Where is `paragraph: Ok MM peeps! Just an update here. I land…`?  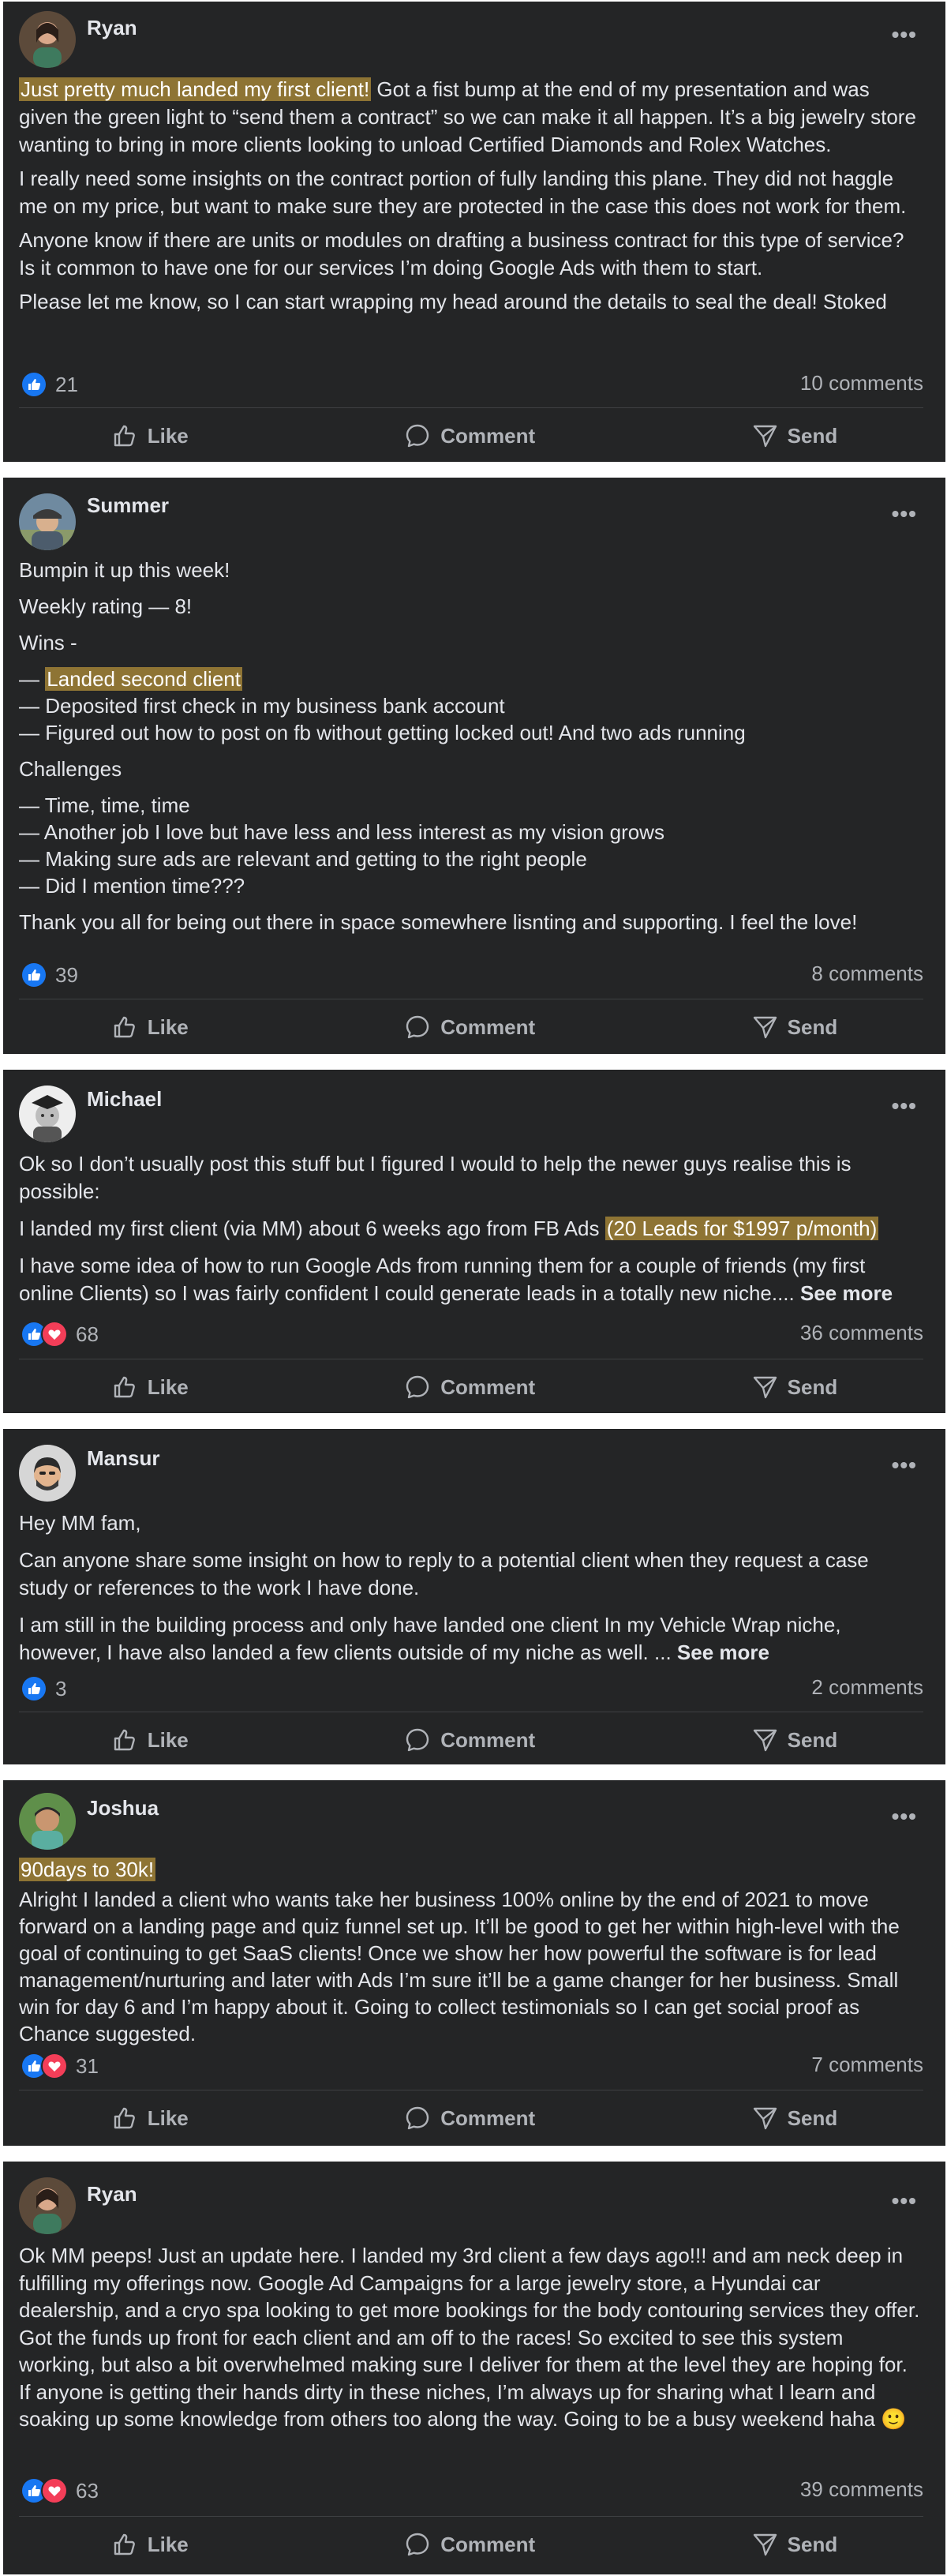
paragraph: Ok MM peeps! Just an update here. I land… is located at coordinates (469, 2337).